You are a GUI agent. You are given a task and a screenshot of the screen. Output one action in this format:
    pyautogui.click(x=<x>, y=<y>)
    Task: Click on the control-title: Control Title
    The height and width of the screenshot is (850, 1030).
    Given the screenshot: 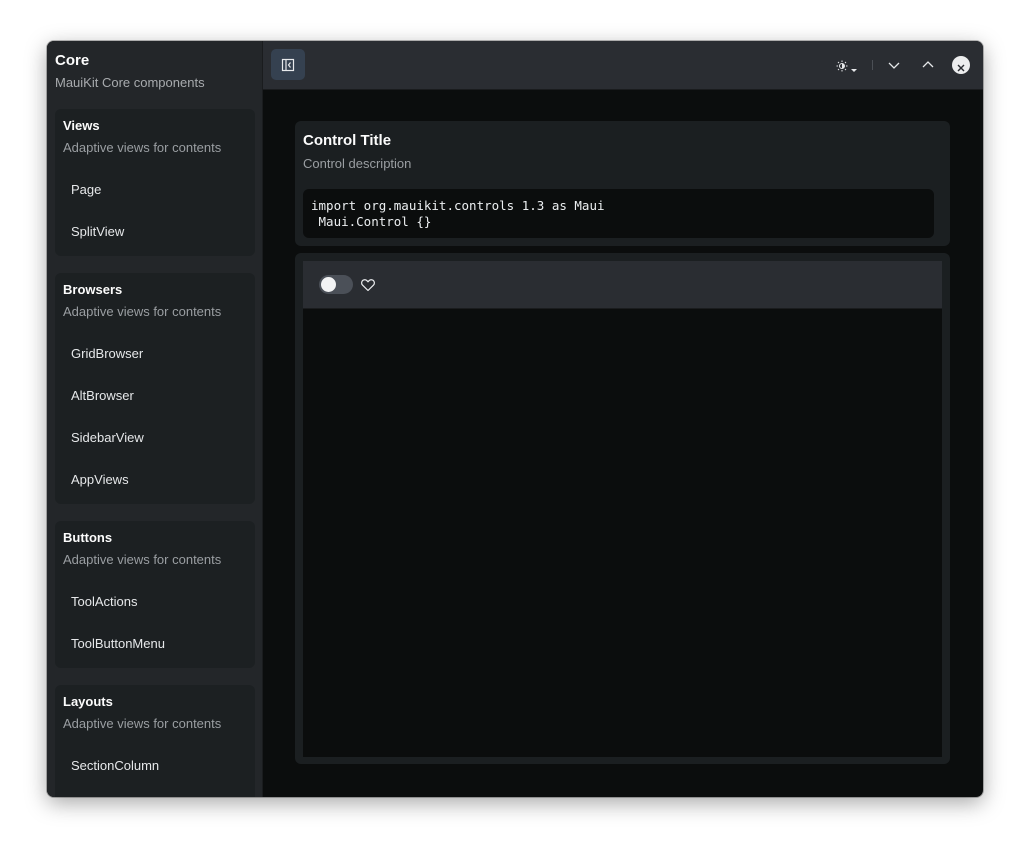 What is the action you would take?
    pyautogui.click(x=347, y=140)
    